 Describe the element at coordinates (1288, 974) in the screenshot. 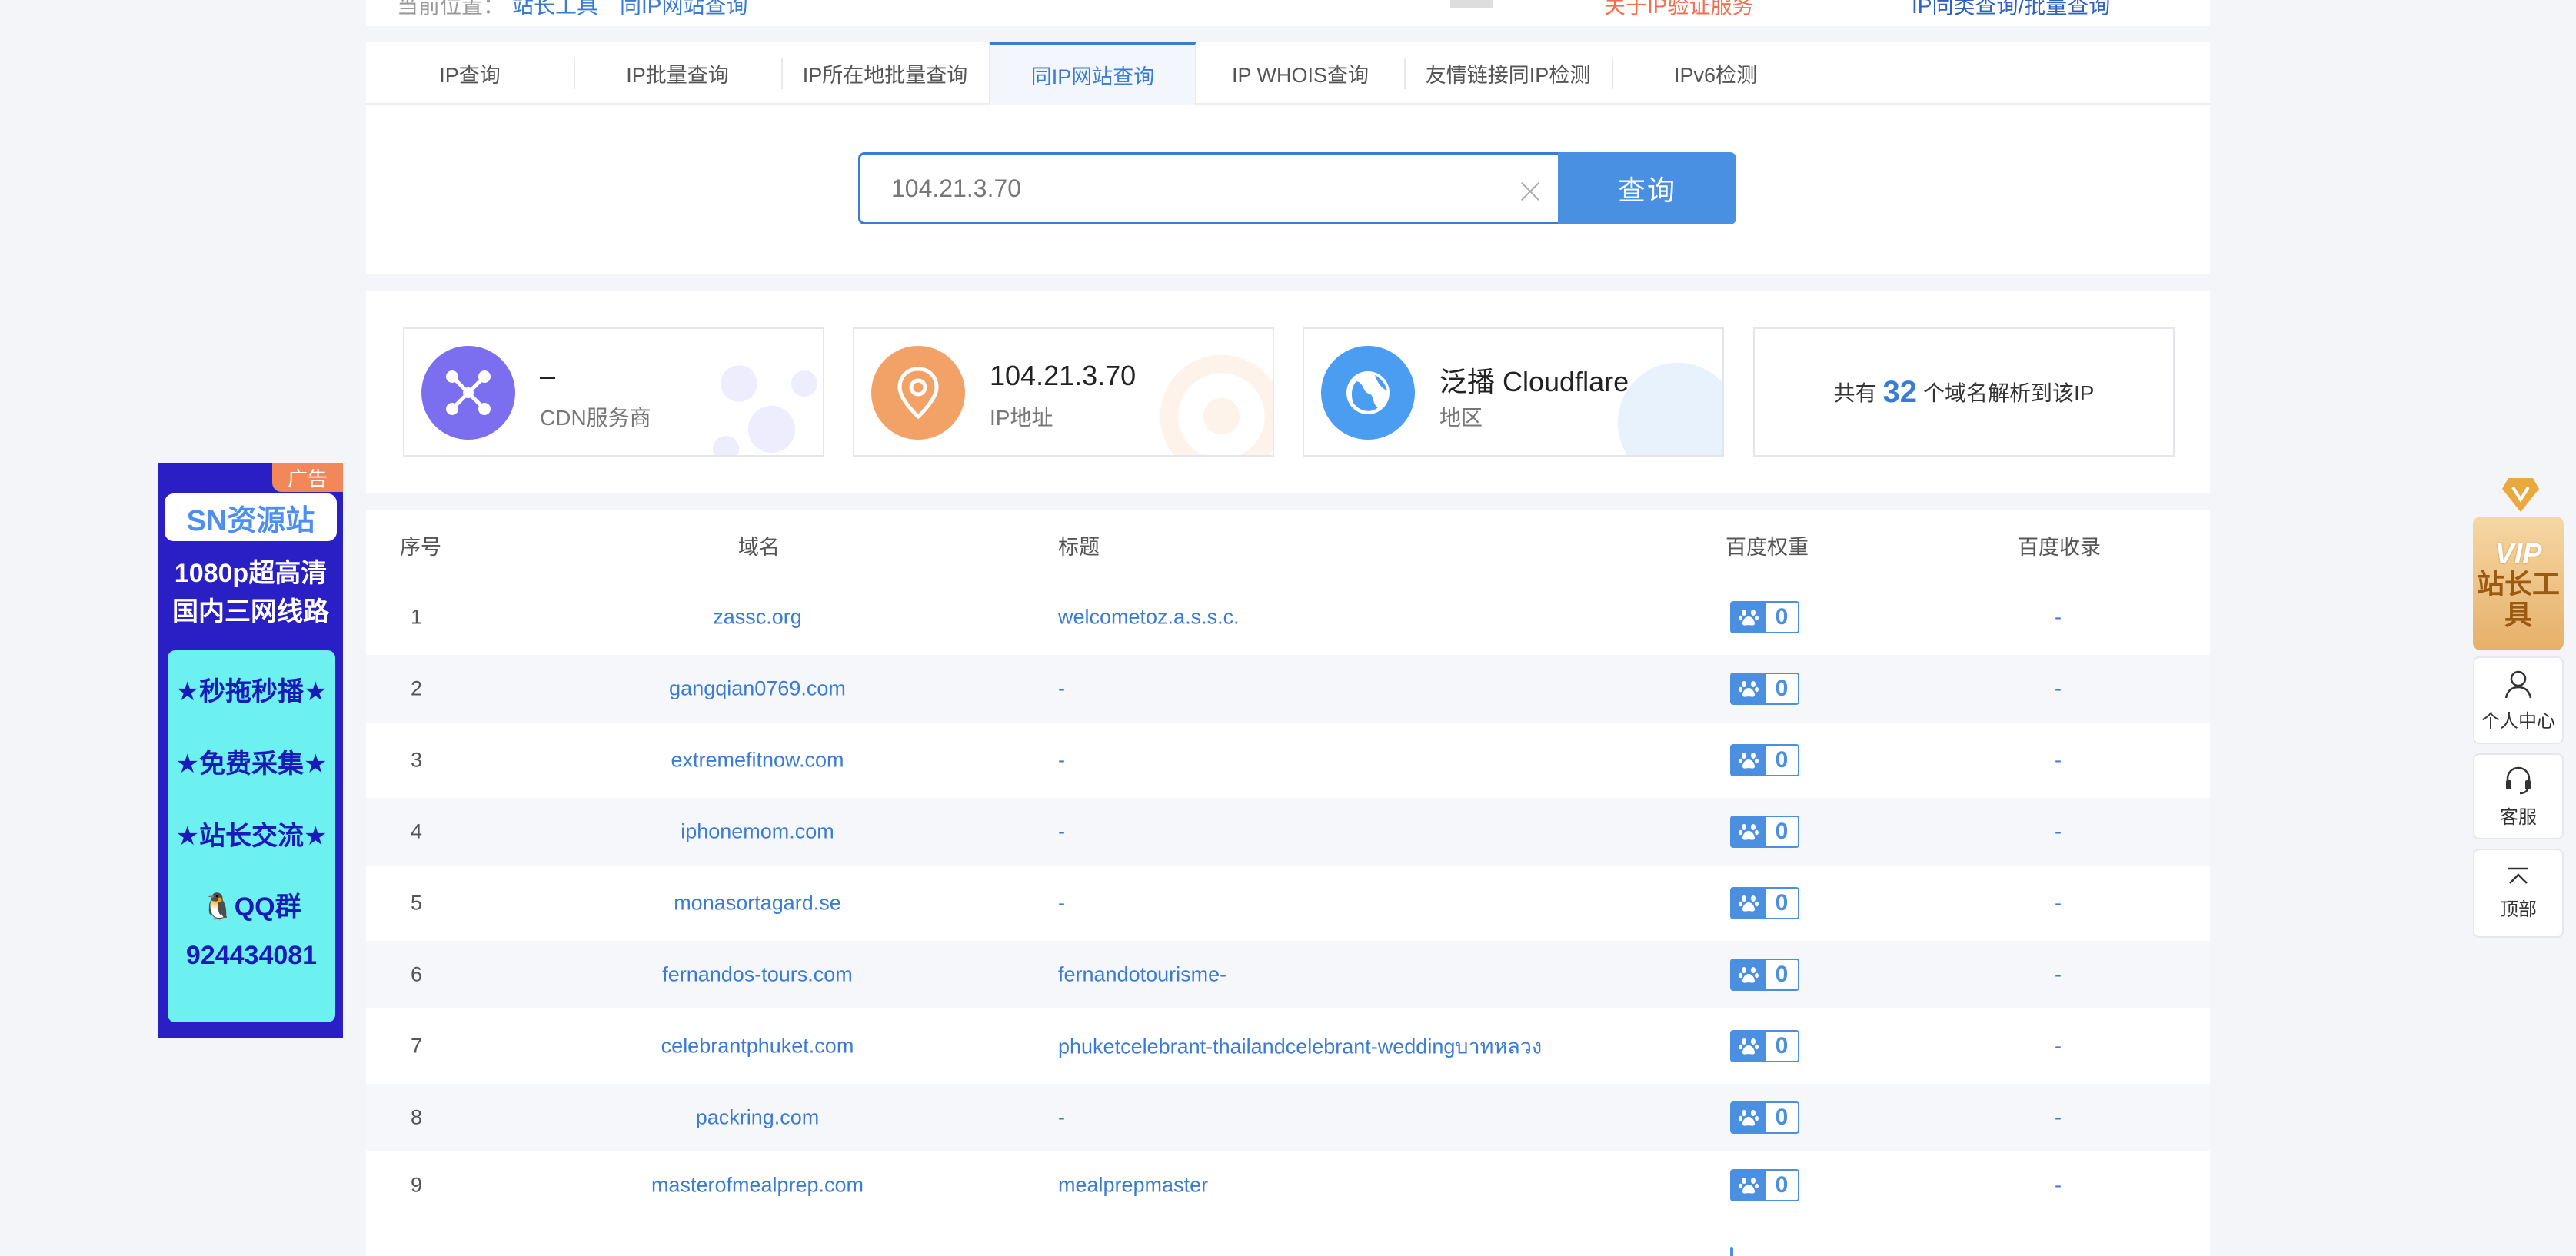

I see `table-row: 6 fernandos-tours.com fernandotourisme- 0-` at that location.